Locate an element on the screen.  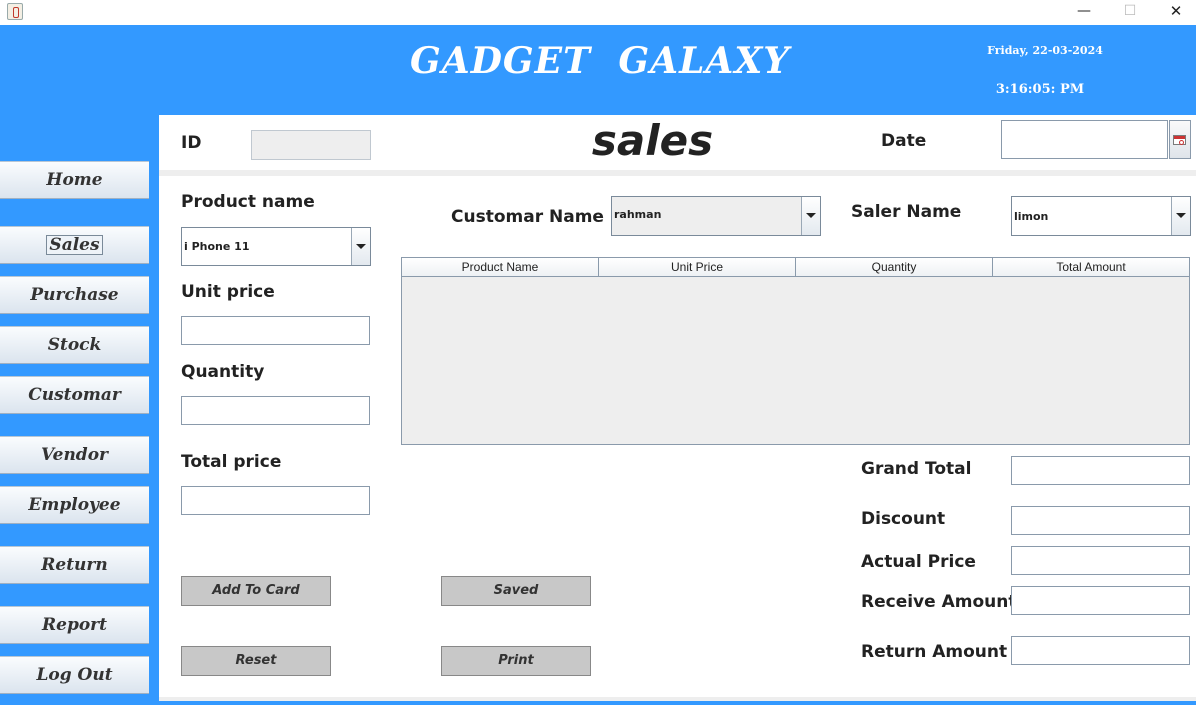
sidebar-item-return: Return is located at coordinates (74, 565).